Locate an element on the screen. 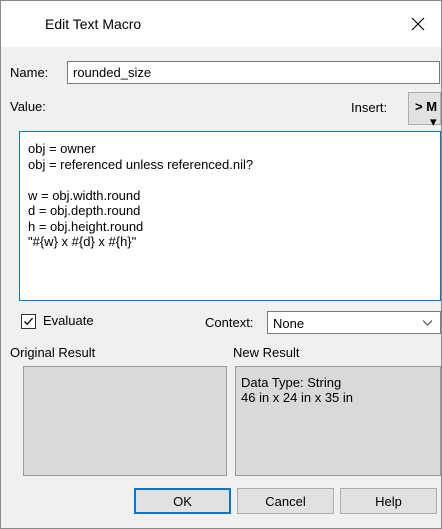  checkmark-icon is located at coordinates (28, 321).